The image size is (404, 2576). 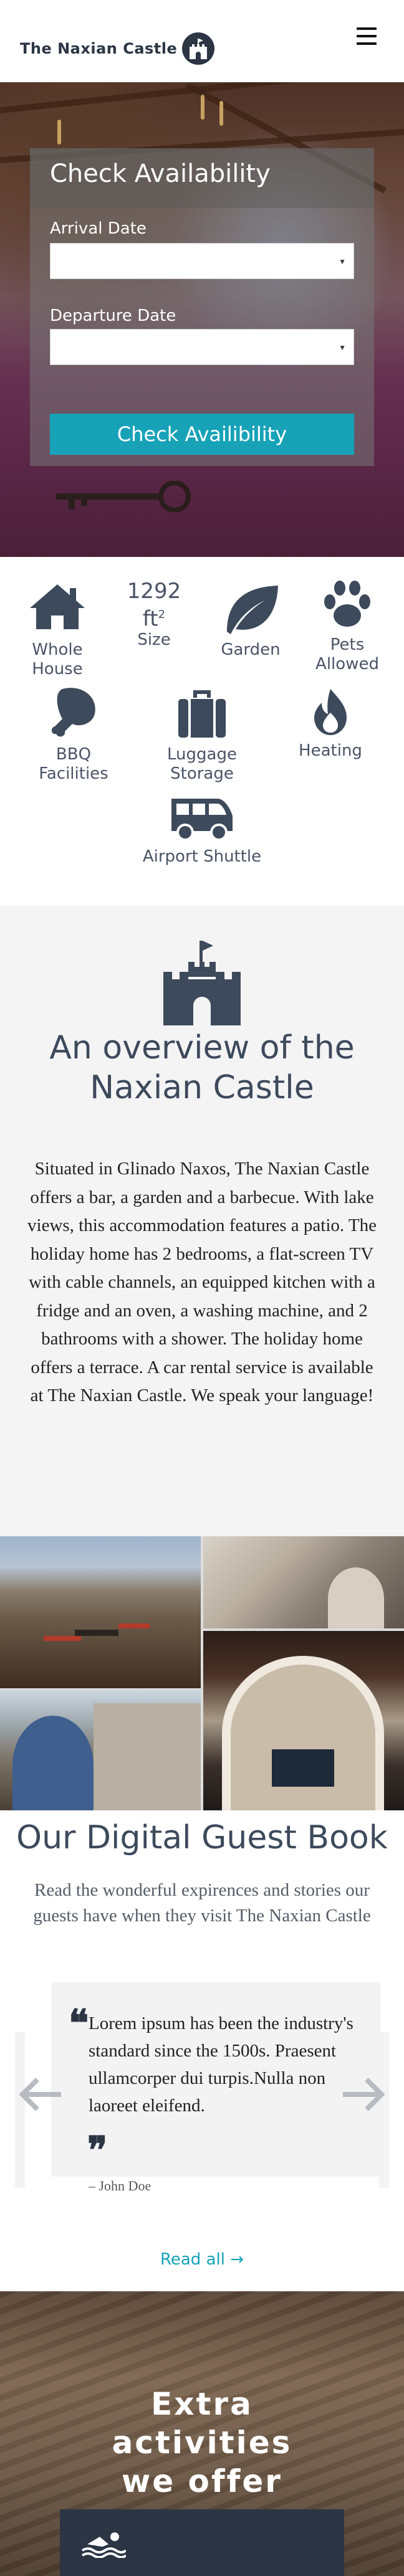 I want to click on testimonial-author: – John Doe, so click(x=121, y=2185).